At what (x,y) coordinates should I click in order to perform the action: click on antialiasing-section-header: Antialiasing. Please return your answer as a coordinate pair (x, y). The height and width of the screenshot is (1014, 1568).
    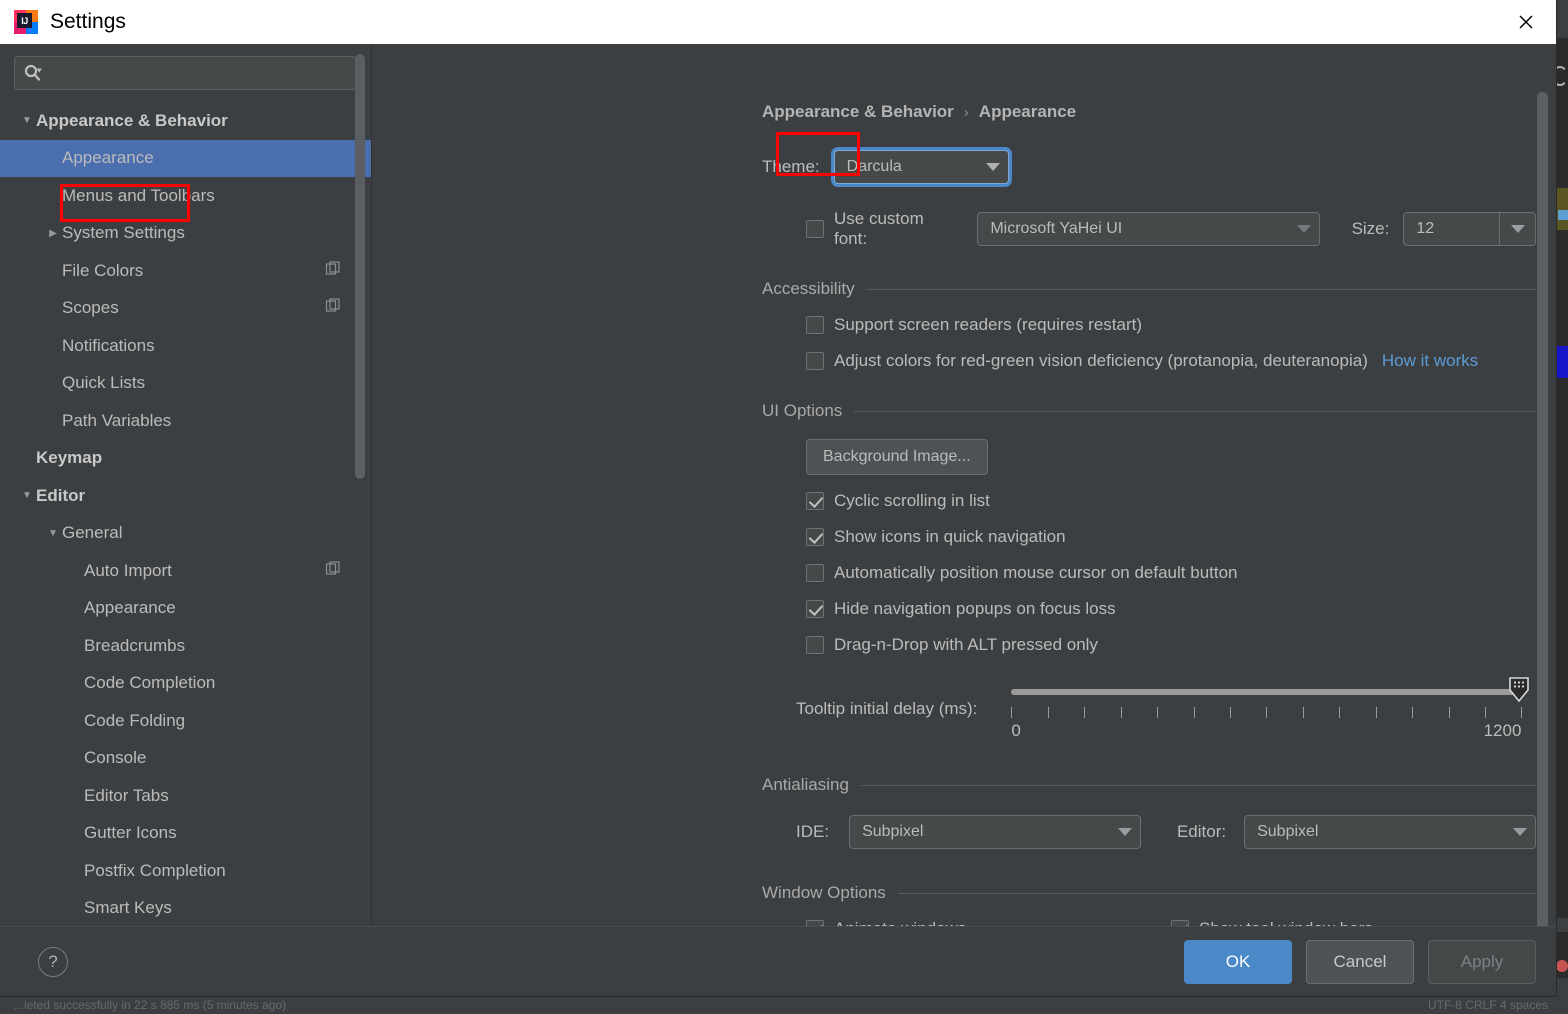
    Looking at the image, I should click on (1149, 785).